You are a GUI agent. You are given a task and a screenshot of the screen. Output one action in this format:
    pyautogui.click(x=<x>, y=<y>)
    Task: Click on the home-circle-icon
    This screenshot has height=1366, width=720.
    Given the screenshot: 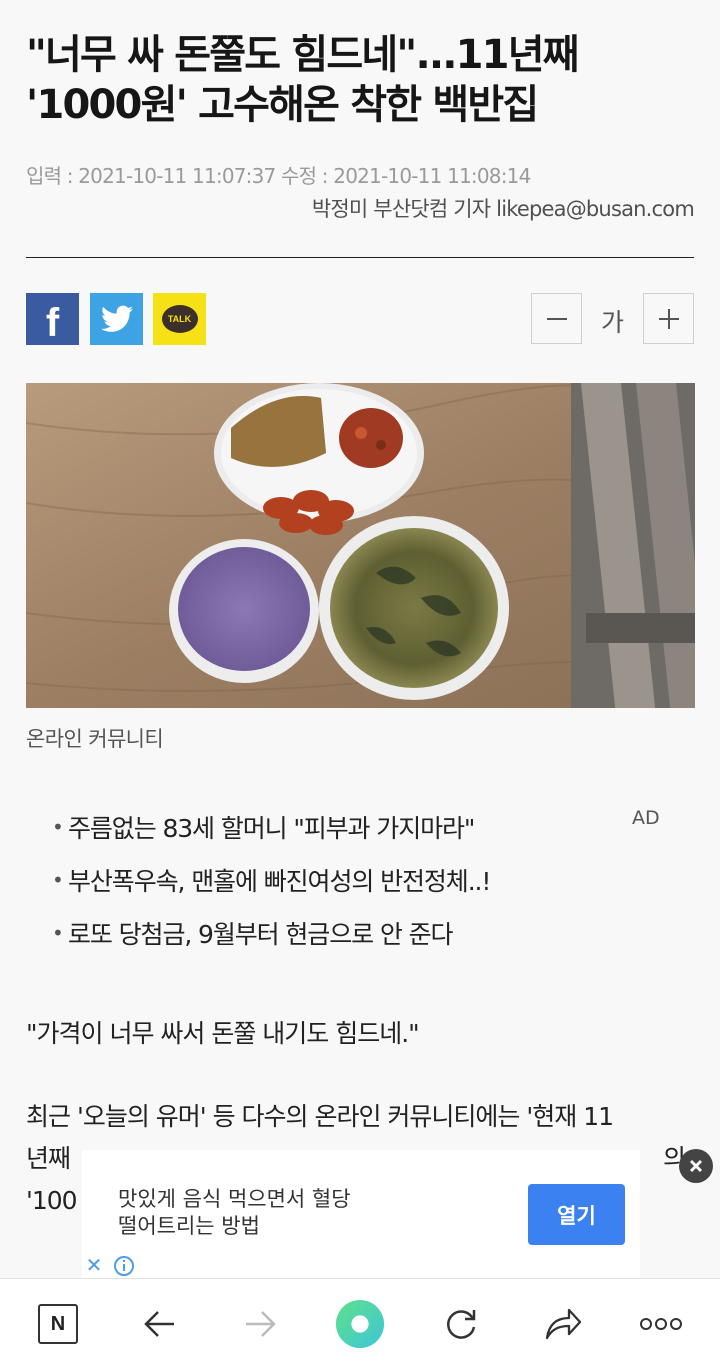 What is the action you would take?
    pyautogui.click(x=360, y=1324)
    